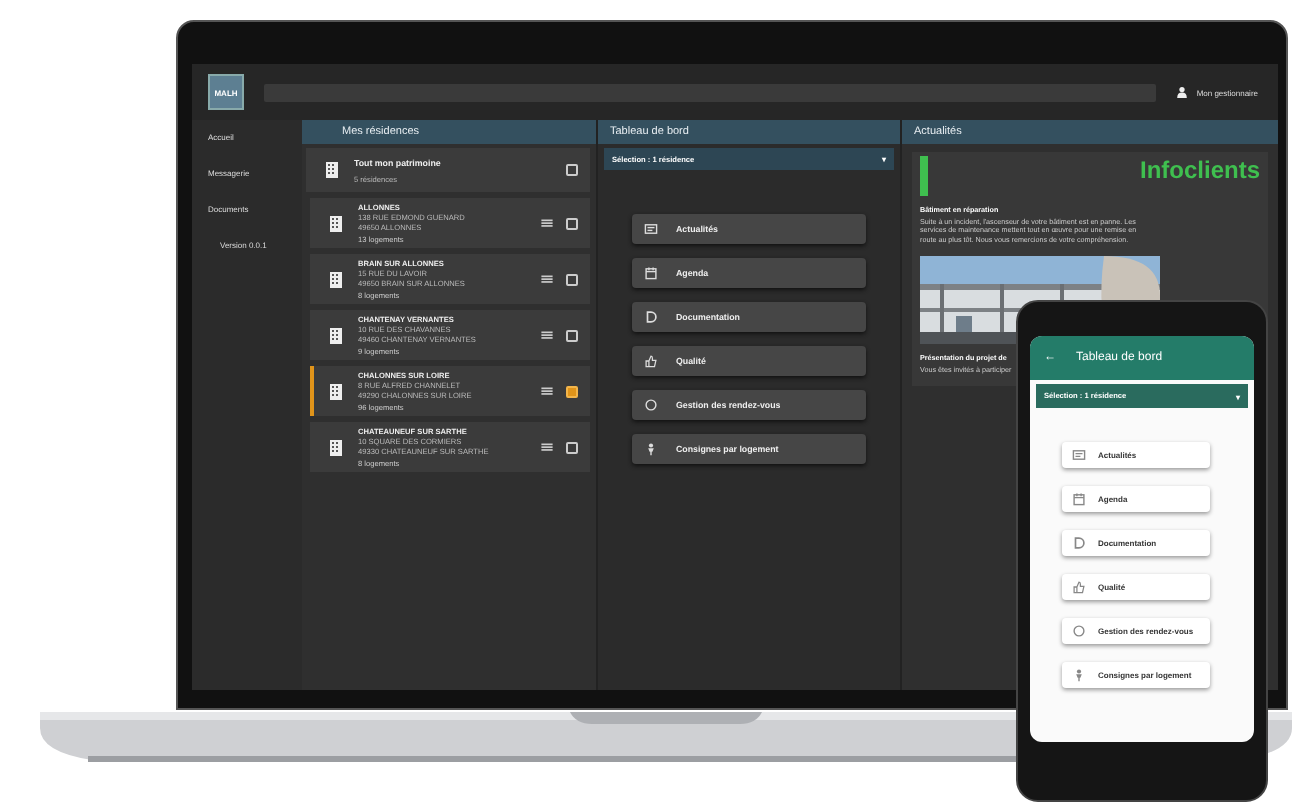 This screenshot has height=802, width=1292. I want to click on brand-logo: Infoclients, so click(1199, 170).